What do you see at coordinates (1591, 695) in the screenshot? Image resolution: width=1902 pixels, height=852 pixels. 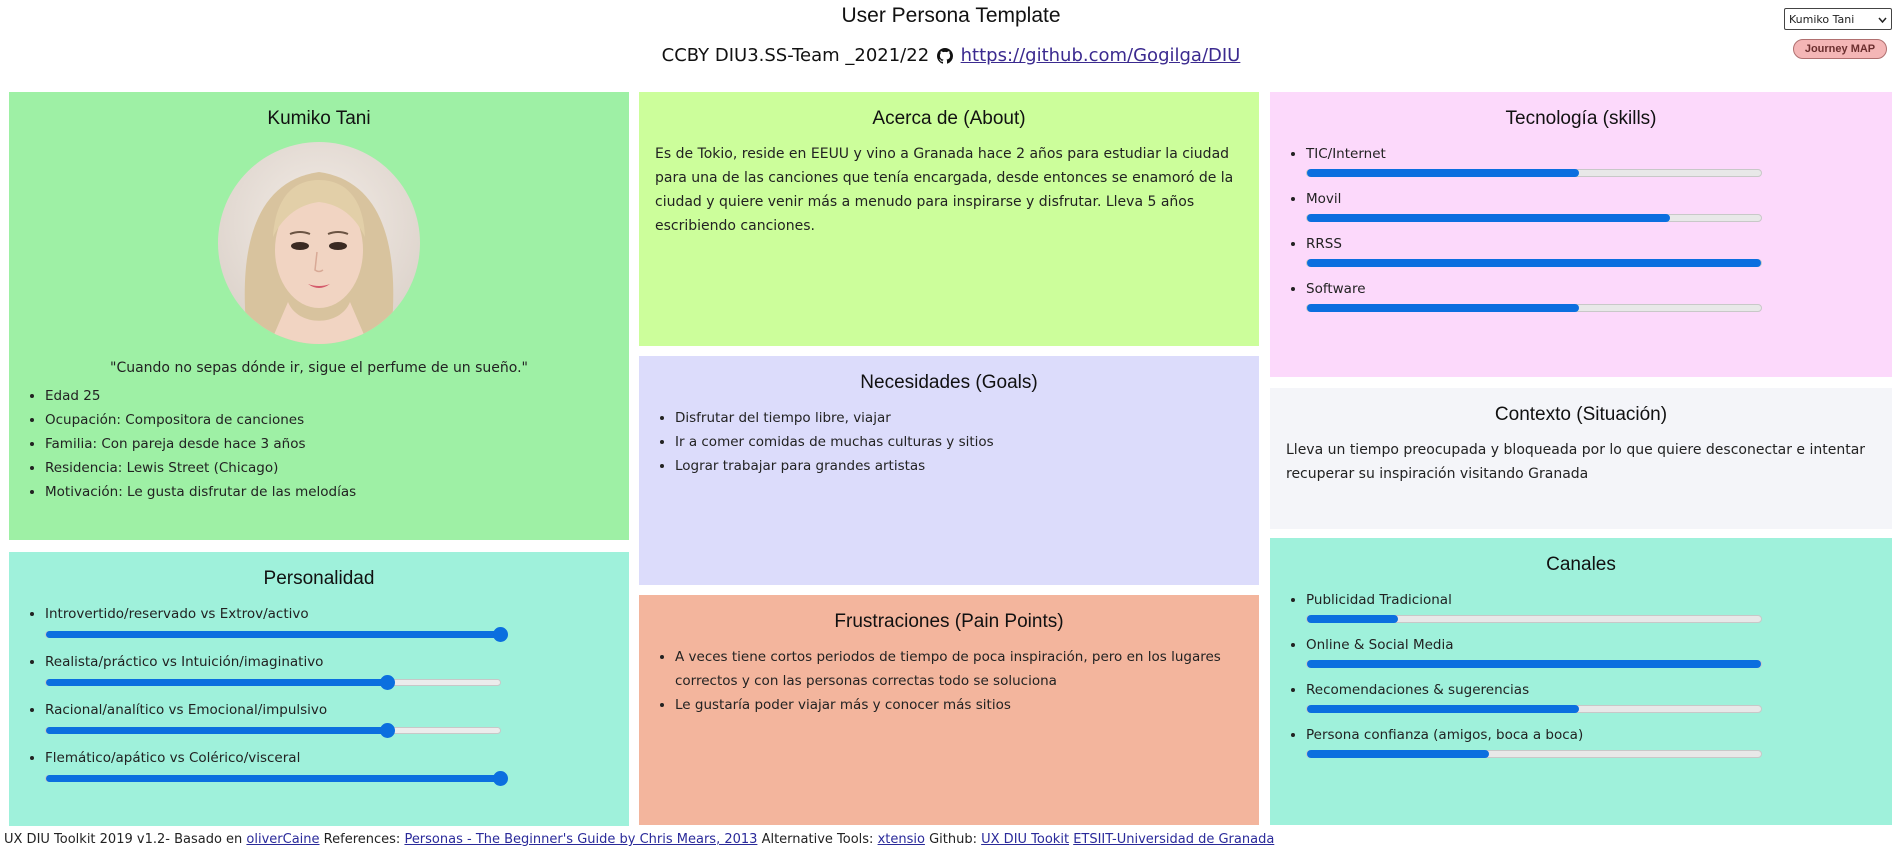 I see `channel-item: Recomendaciones & sugerencias` at bounding box center [1591, 695].